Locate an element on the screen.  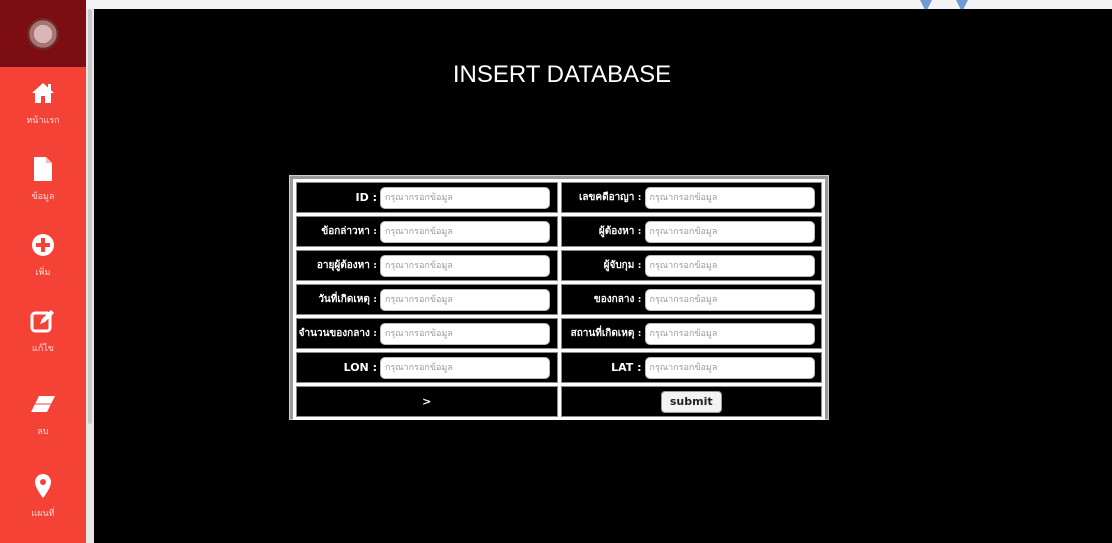
sidebar-item-add: เพิ่ม is located at coordinates (43, 256).